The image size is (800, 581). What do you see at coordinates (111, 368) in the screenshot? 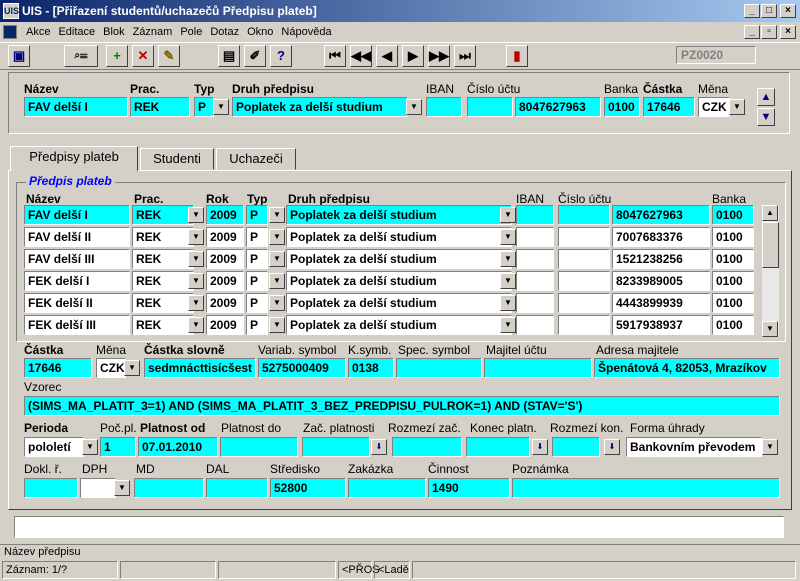
I see `mena-field: CZK` at bounding box center [111, 368].